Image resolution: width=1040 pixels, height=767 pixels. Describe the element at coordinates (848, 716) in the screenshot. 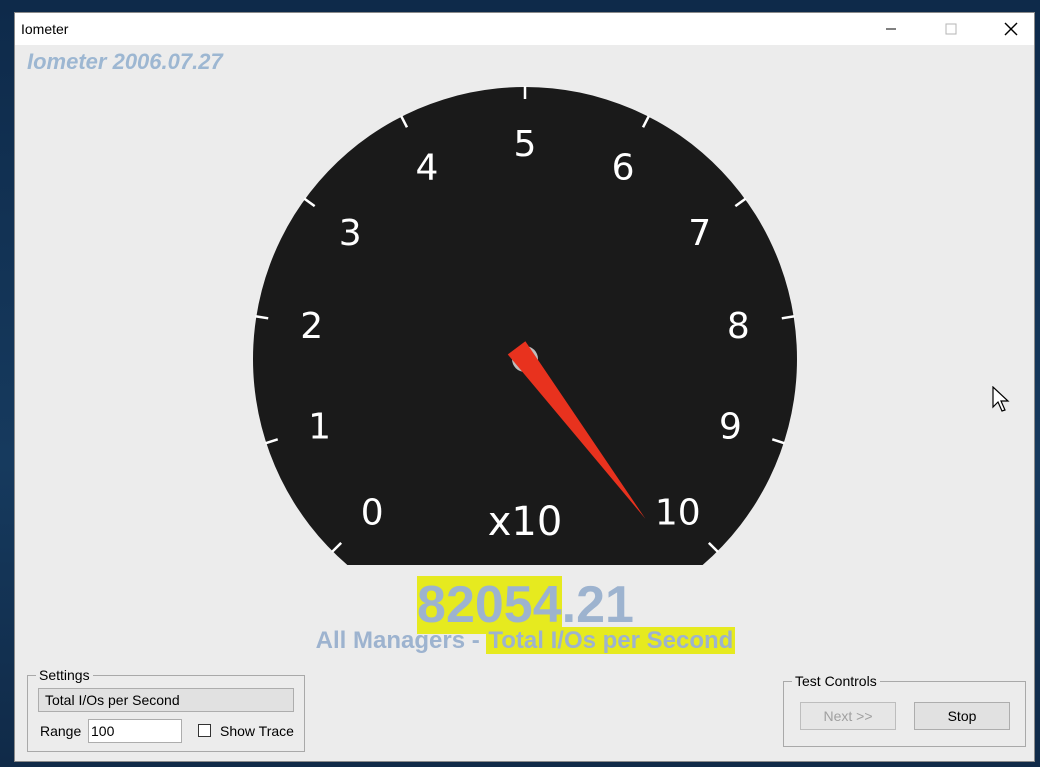

I see `next-button: Next >>` at that location.